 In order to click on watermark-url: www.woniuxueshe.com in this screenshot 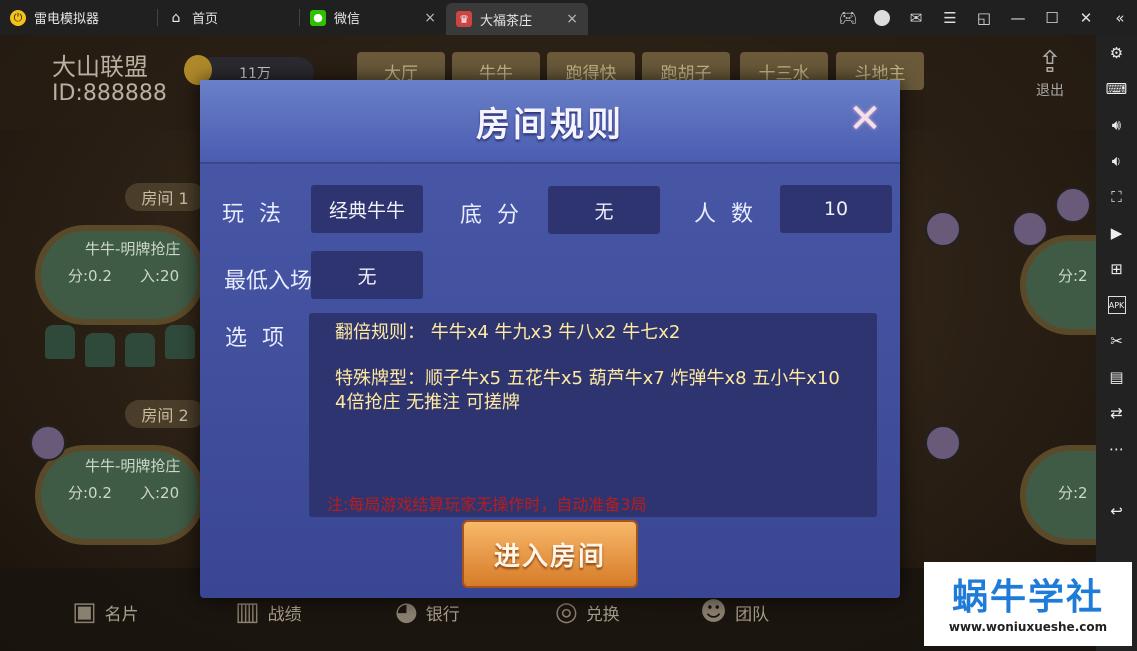, I will do `click(1028, 627)`.